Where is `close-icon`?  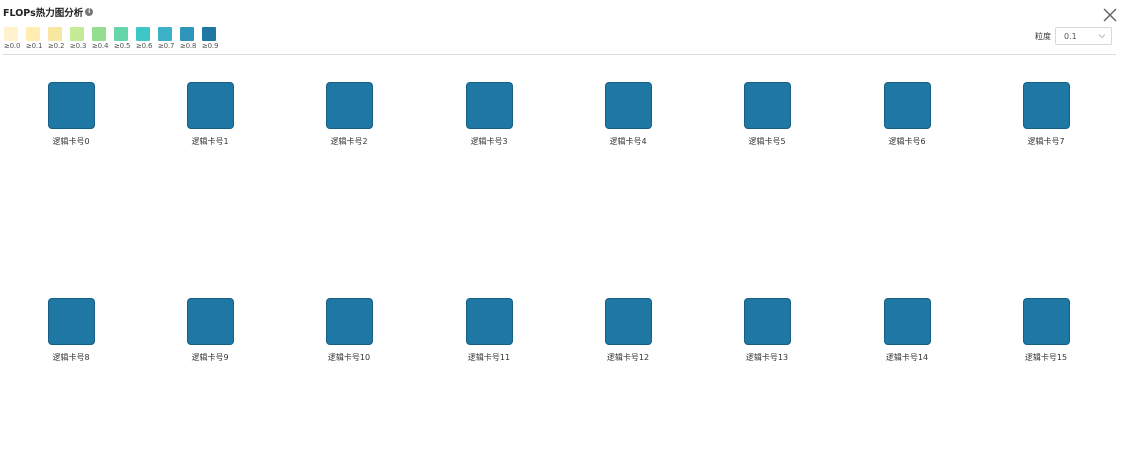 close-icon is located at coordinates (1110, 15).